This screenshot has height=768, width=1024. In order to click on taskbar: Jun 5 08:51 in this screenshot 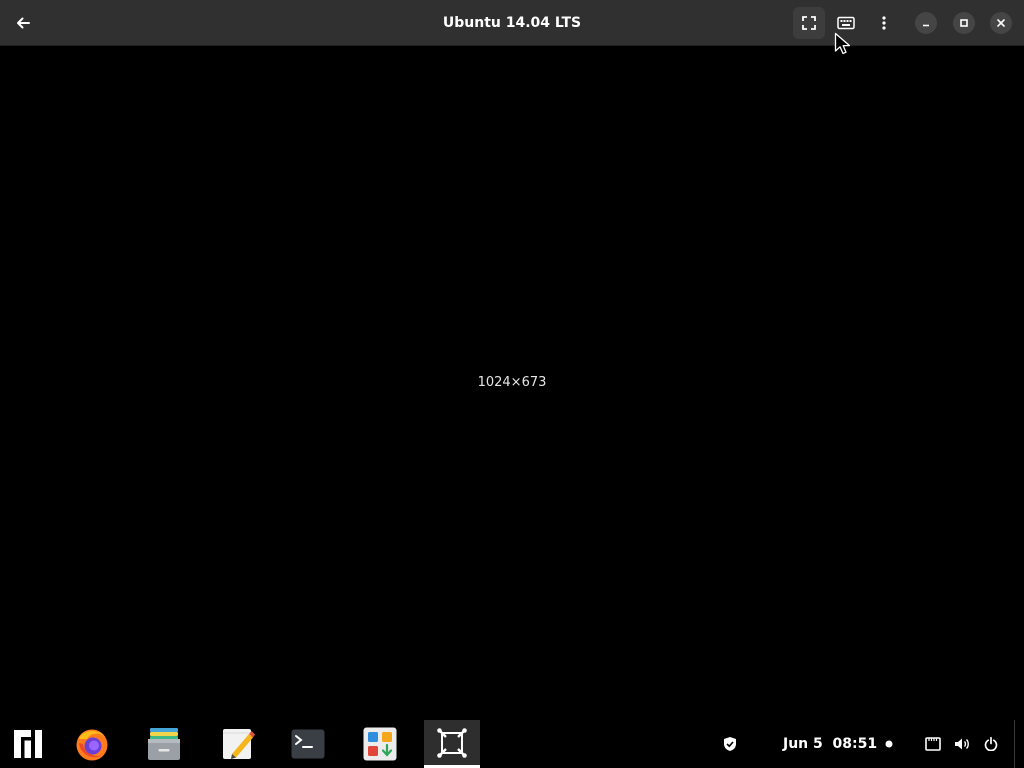, I will do `click(512, 744)`.